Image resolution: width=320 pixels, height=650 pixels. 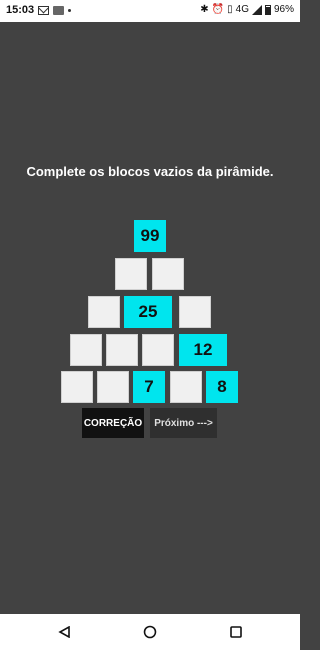 I want to click on battery-level: 96%, so click(x=283, y=9).